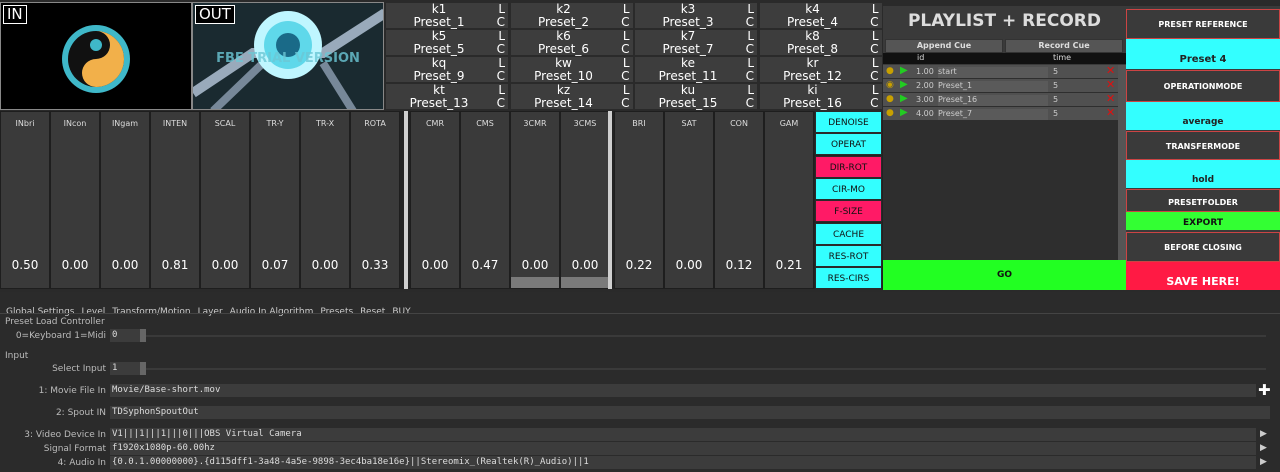  What do you see at coordinates (1203, 174) in the screenshot?
I see `transfermode-value: hold` at bounding box center [1203, 174].